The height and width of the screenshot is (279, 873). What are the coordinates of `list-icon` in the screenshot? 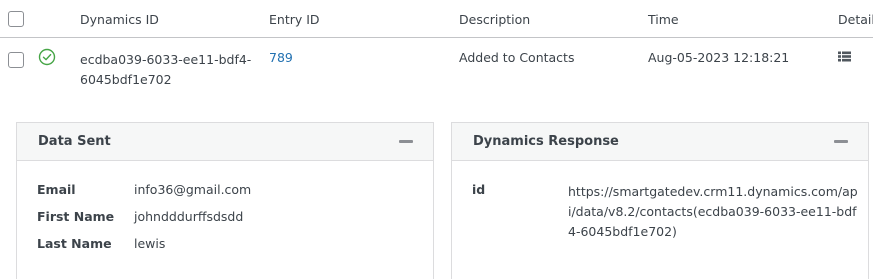 It's located at (844, 56).